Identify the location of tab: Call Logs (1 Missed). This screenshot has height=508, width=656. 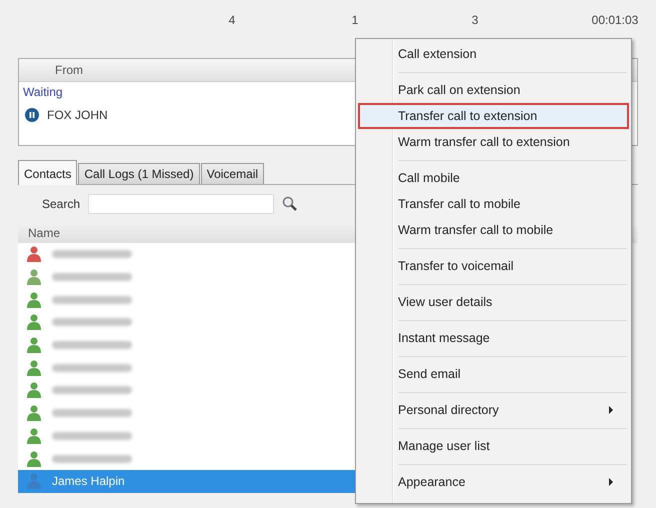
(139, 173).